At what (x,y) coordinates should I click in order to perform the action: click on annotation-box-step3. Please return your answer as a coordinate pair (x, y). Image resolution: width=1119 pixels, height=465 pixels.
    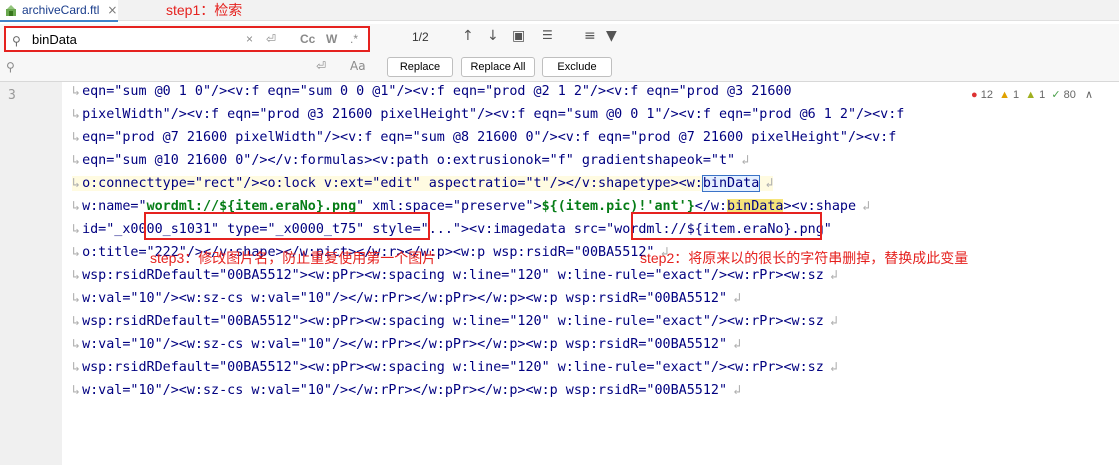
    Looking at the image, I should click on (287, 226).